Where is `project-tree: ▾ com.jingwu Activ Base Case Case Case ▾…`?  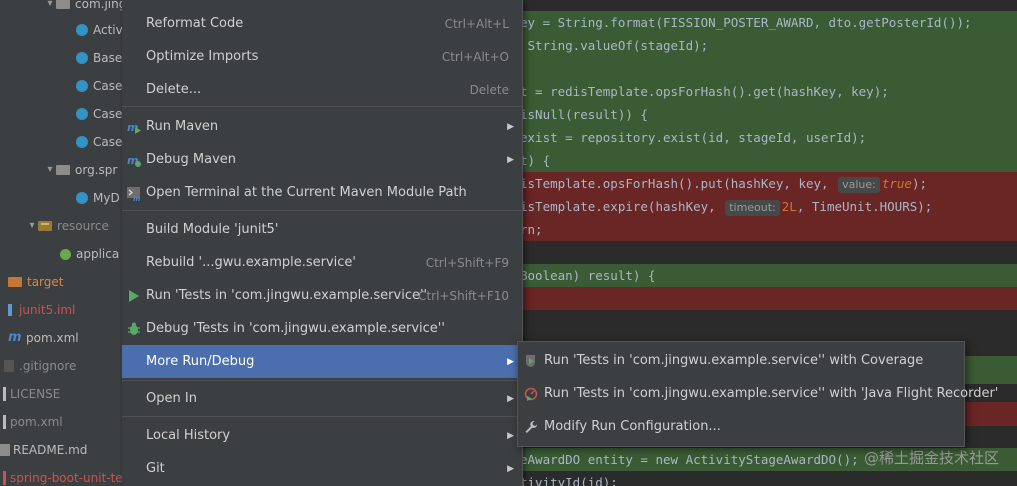 project-tree: ▾ com.jingwu Activ Base Case Case Case ▾… is located at coordinates (61, 243).